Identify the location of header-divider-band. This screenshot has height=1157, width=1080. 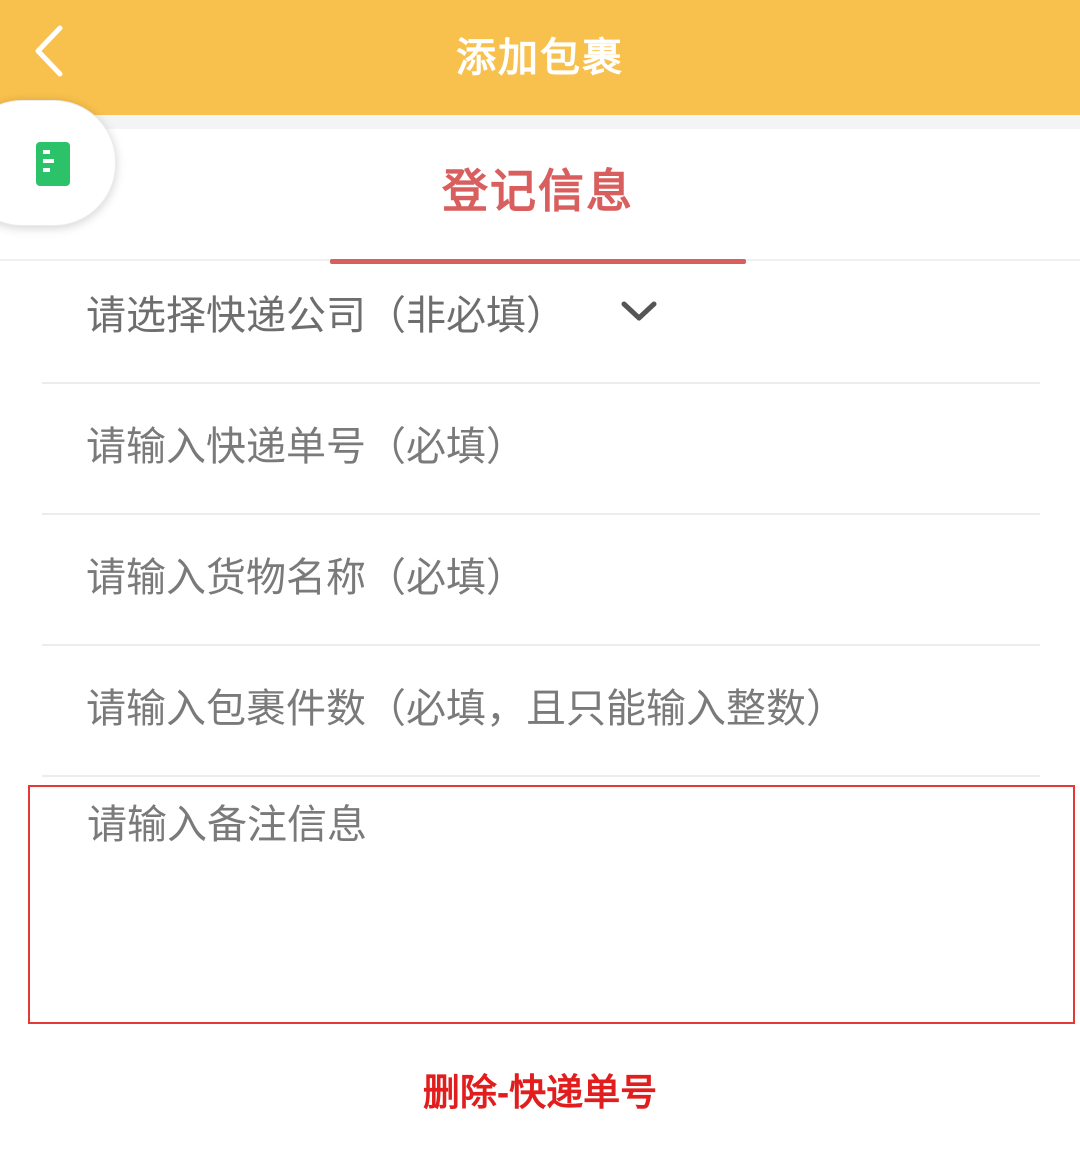
(540, 122).